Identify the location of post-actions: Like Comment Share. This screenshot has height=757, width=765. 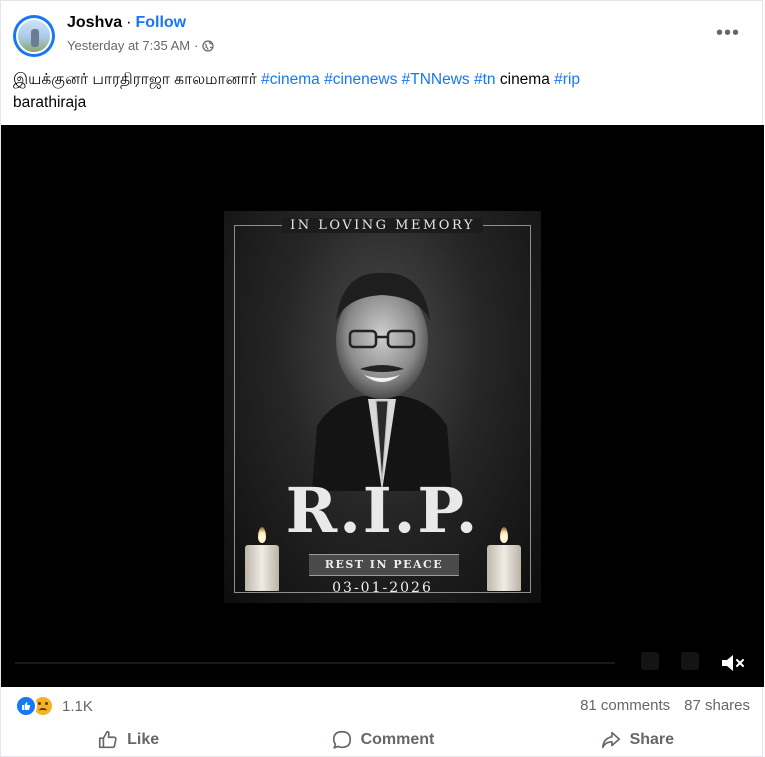
(382, 740).